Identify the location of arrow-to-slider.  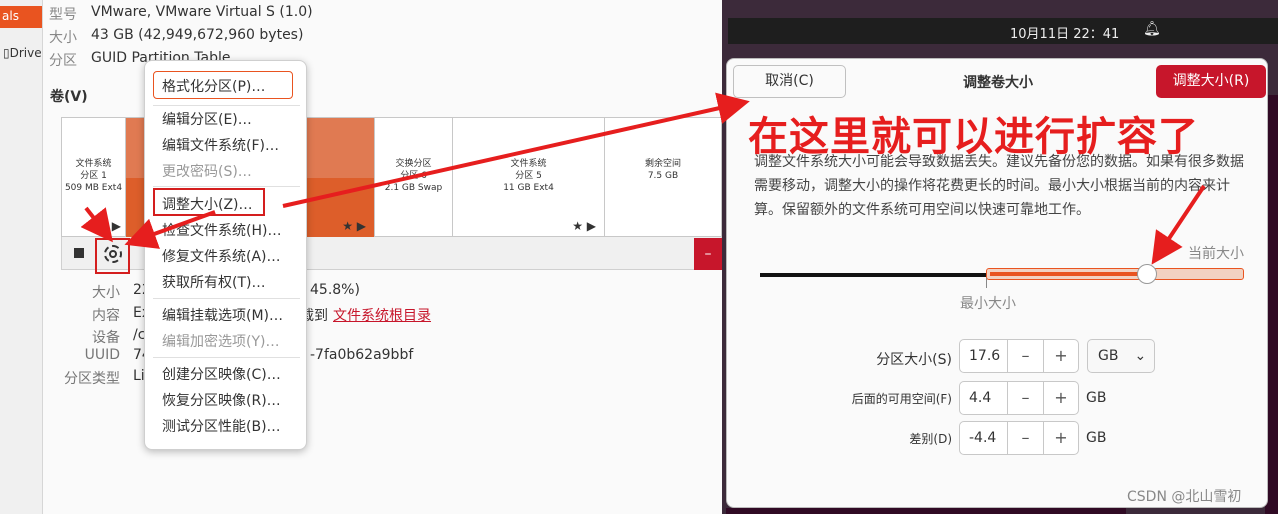
(1178, 224).